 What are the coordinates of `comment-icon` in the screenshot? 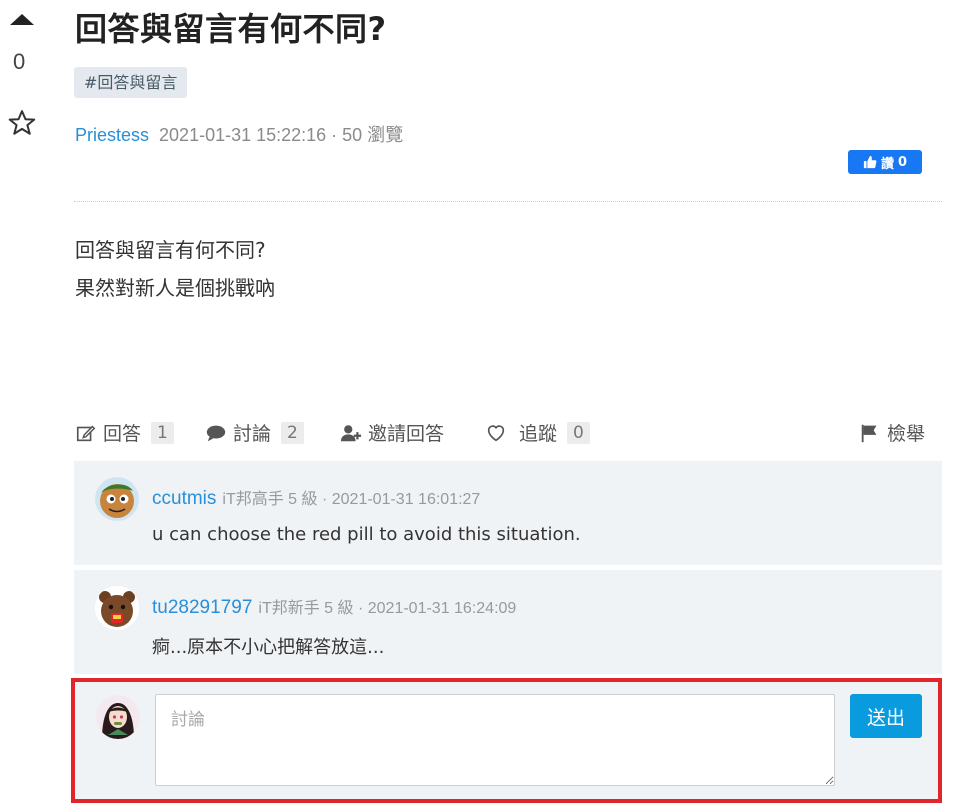 It's located at (216, 433).